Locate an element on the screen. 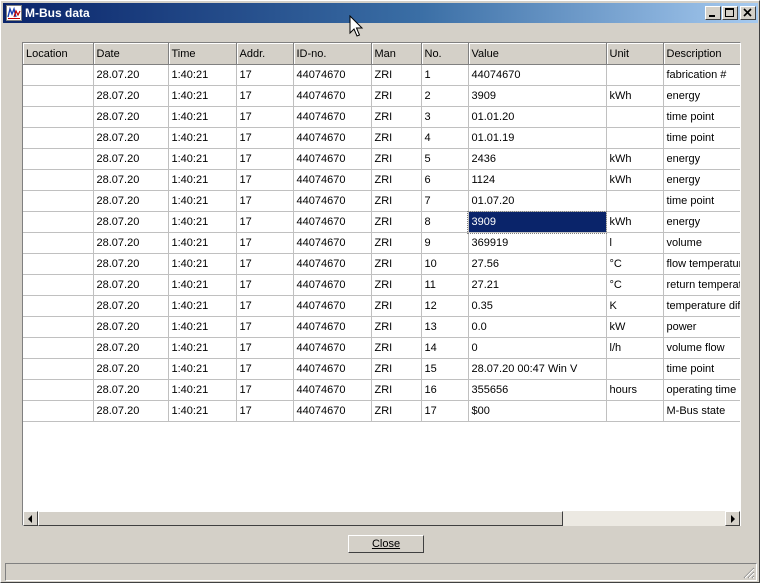 Image resolution: width=760 pixels, height=583 pixels. table-cell-unit: kWh is located at coordinates (635, 222).